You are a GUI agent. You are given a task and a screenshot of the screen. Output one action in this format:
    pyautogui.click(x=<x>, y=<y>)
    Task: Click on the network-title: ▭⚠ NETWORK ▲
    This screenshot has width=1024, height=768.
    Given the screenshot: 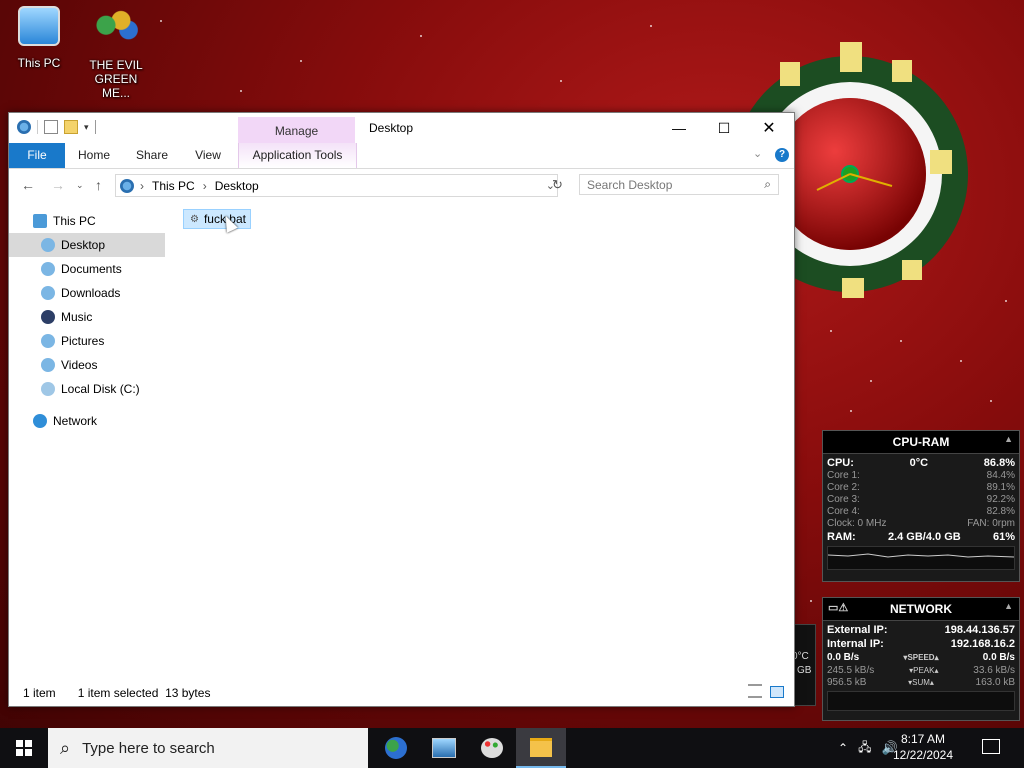 What is the action you would take?
    pyautogui.click(x=921, y=609)
    